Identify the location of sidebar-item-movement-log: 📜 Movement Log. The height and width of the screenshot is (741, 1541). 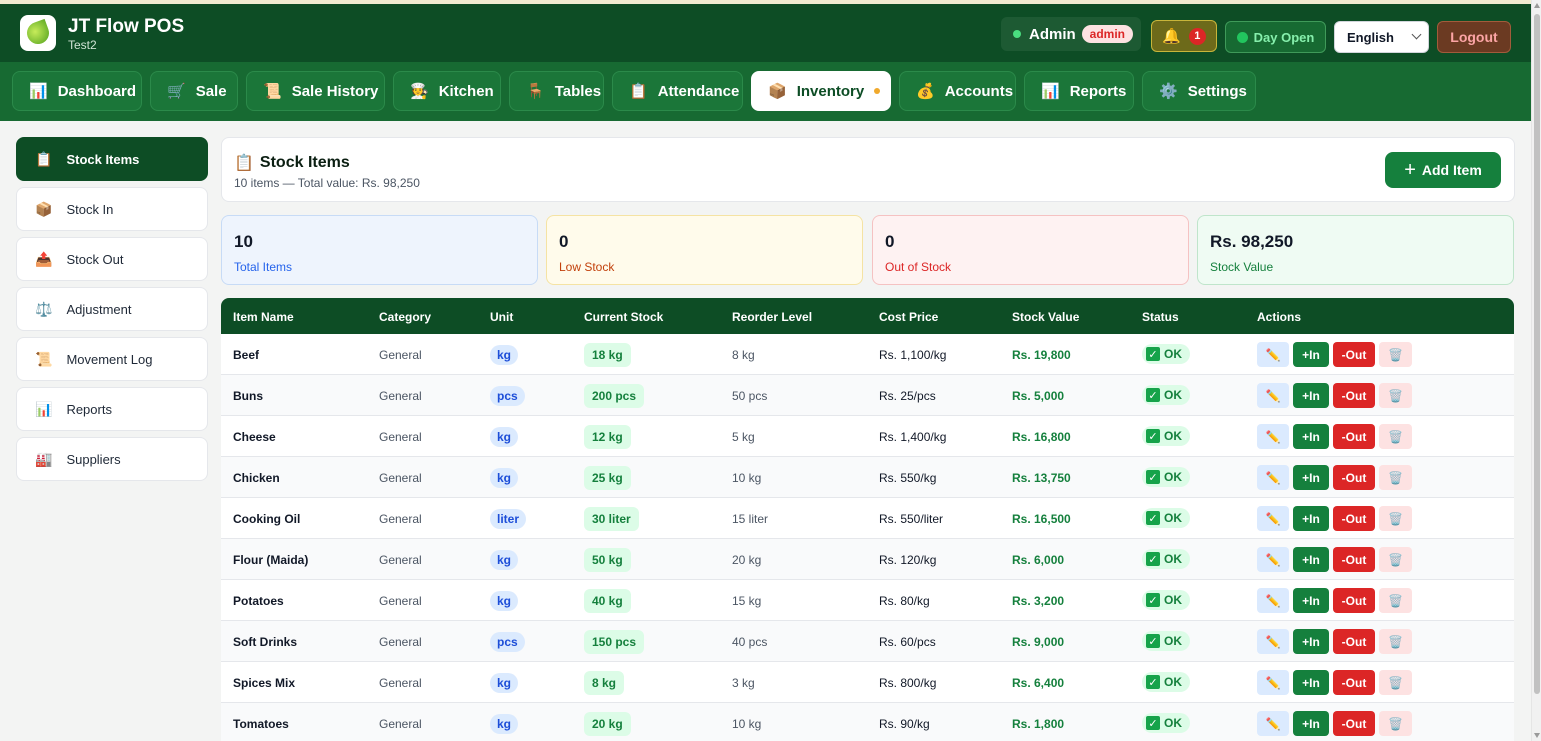
(112, 359).